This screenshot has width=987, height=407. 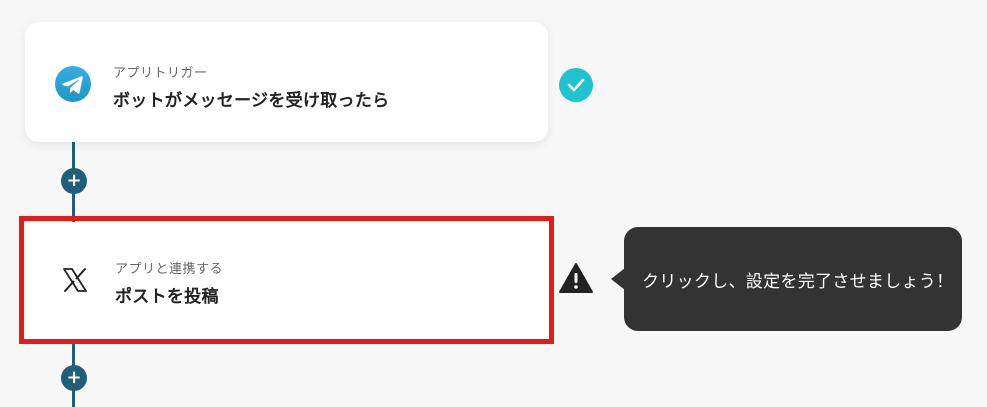 I want to click on x-logo-icon, so click(x=75, y=280).